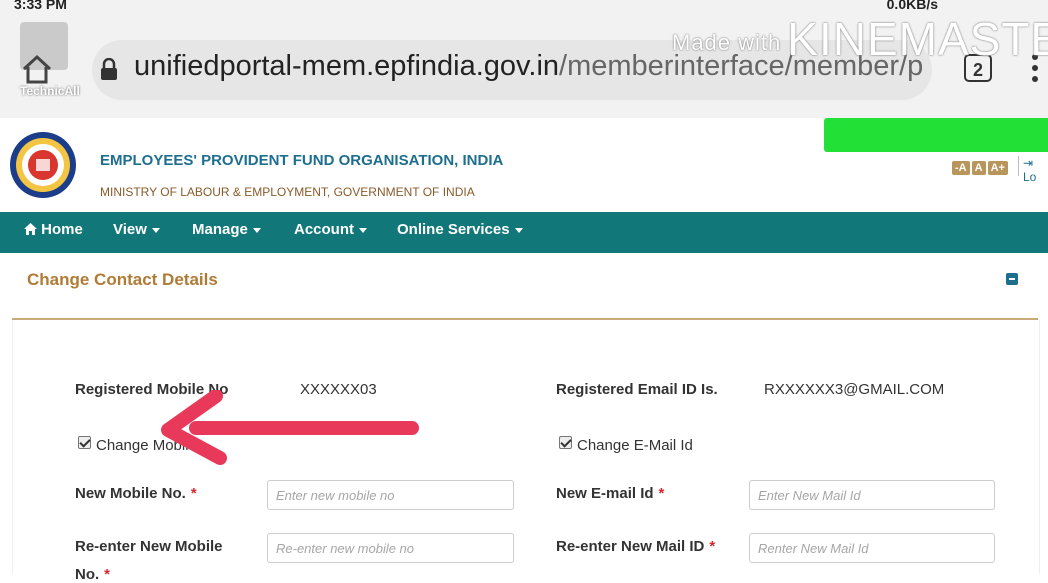 This screenshot has width=1048, height=583. I want to click on channel-name: TechnicAll, so click(50, 91).